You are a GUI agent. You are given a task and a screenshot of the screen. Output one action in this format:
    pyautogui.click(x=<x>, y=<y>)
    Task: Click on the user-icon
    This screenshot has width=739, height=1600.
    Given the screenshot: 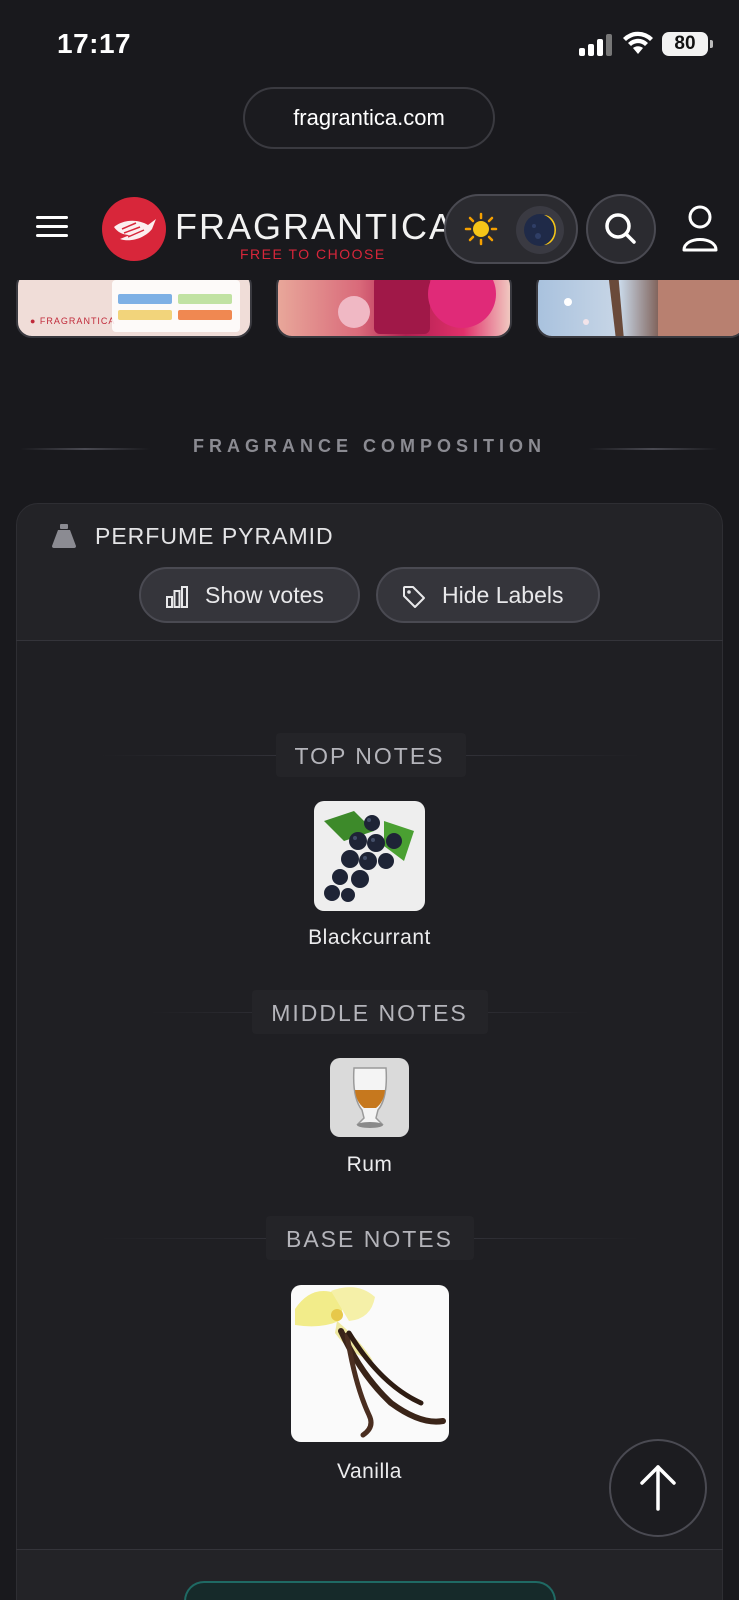 What is the action you would take?
    pyautogui.click(x=700, y=228)
    